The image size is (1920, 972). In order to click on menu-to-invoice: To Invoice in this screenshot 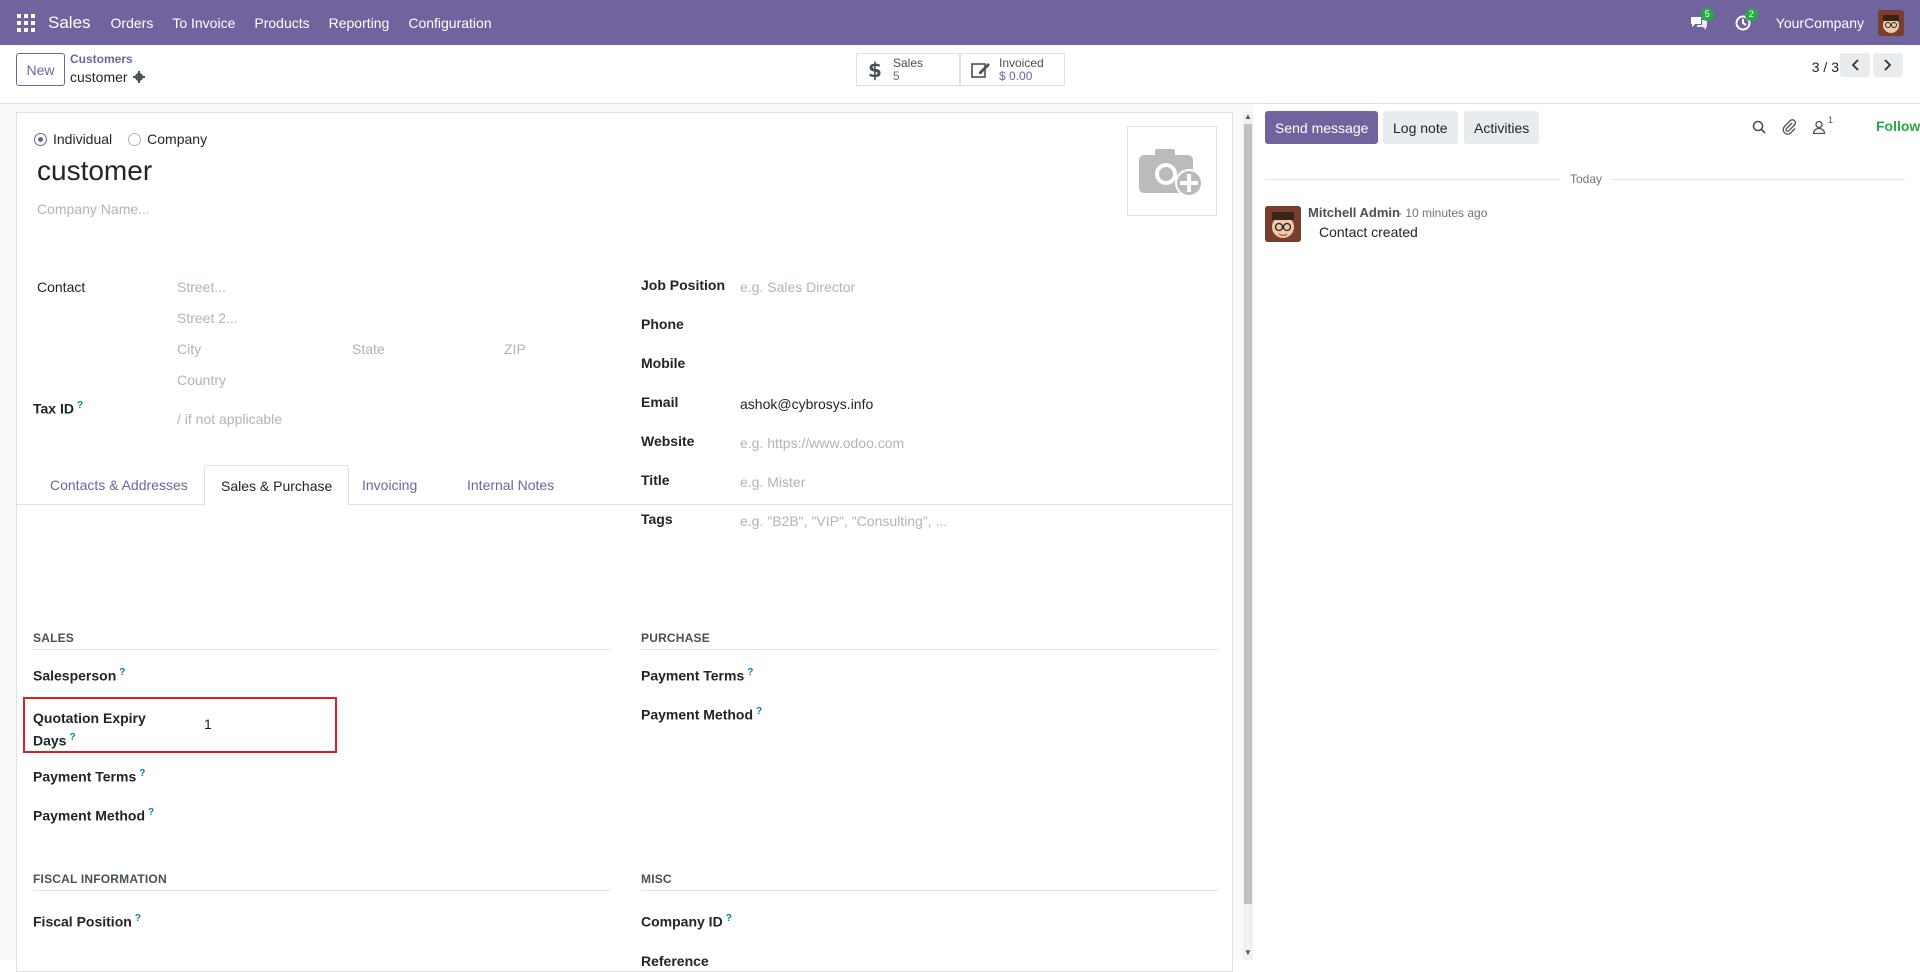, I will do `click(203, 23)`.